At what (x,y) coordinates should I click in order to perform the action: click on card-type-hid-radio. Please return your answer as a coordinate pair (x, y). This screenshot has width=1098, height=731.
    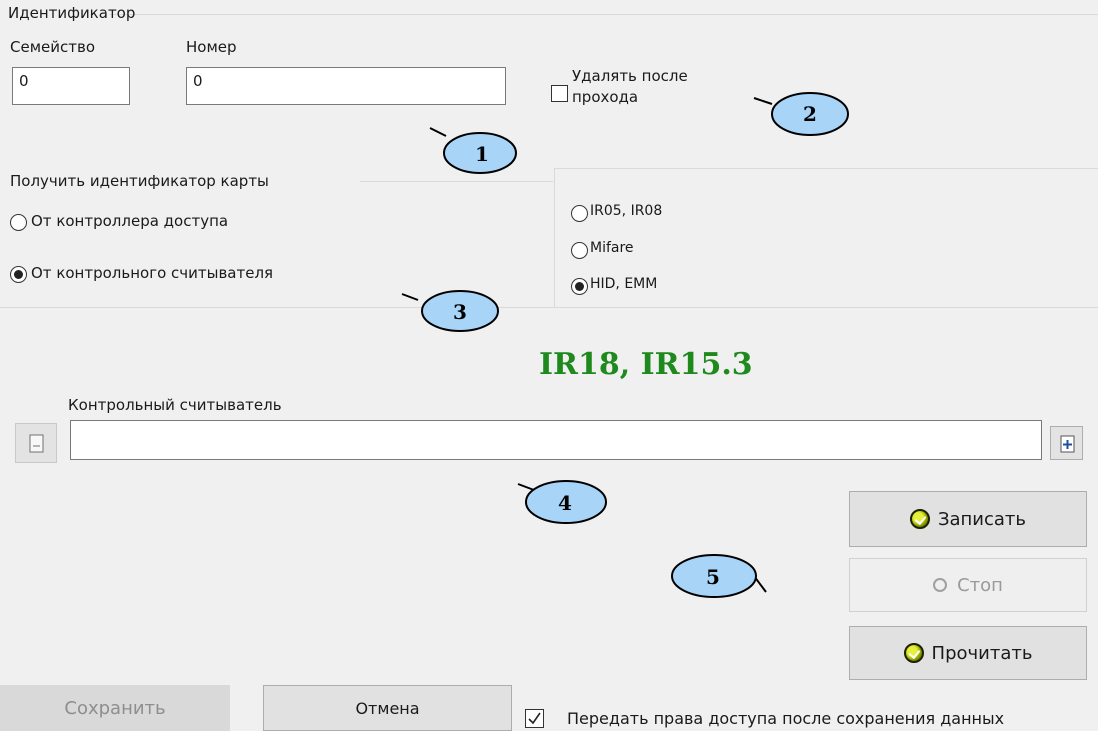
    Looking at the image, I should click on (579, 286).